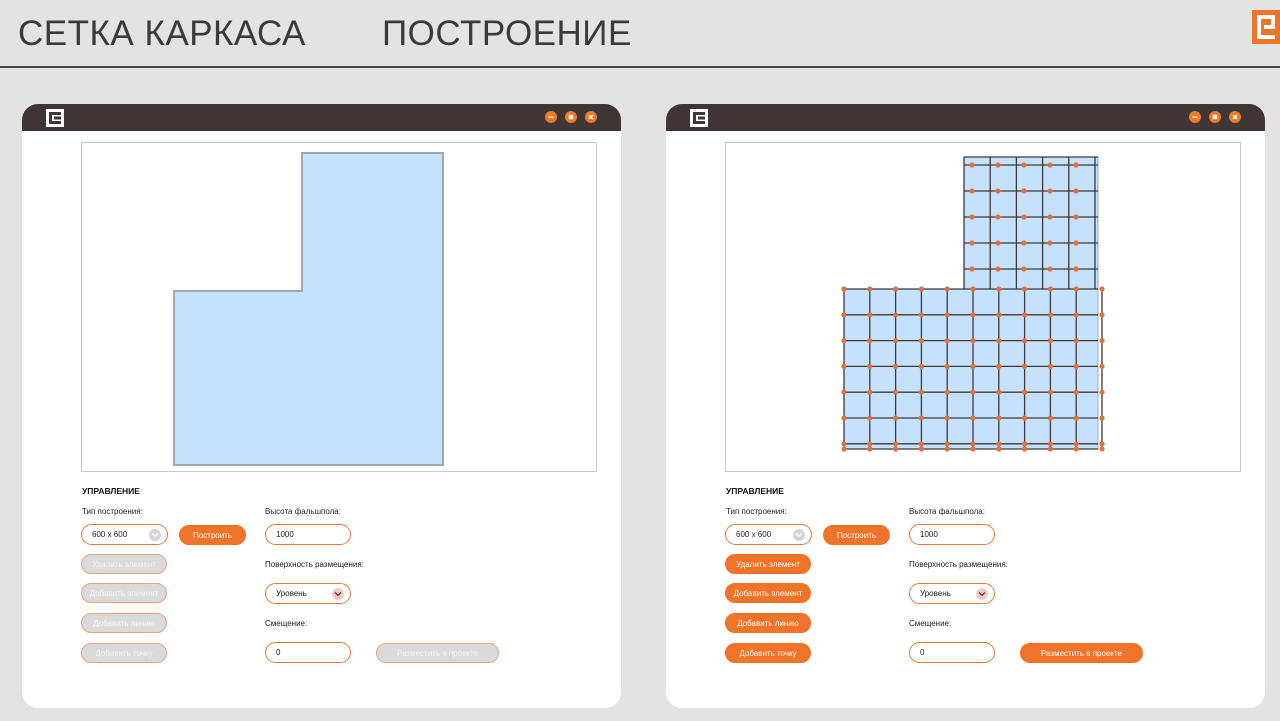 The image size is (1280, 721). I want to click on grid-area-fill, so click(971, 303).